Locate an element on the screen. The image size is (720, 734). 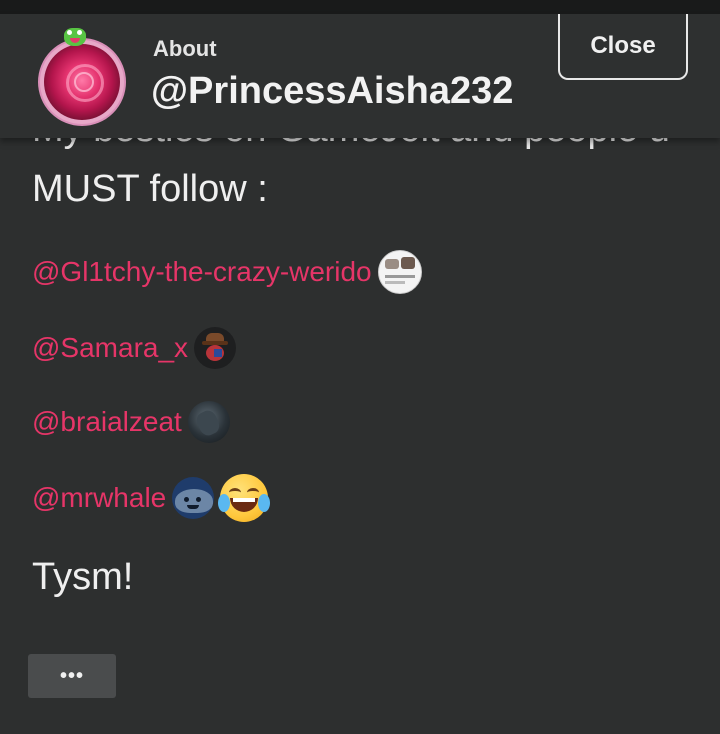
section-title: About is located at coordinates (185, 48).